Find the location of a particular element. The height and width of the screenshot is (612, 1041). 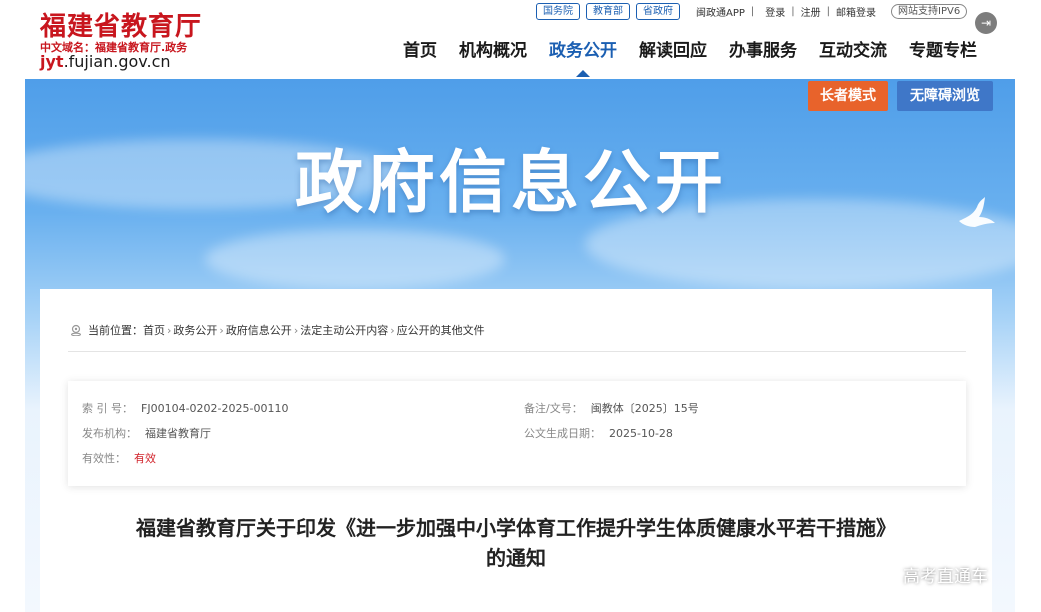

nav-gov-affairs: 政务公开 is located at coordinates (583, 56).